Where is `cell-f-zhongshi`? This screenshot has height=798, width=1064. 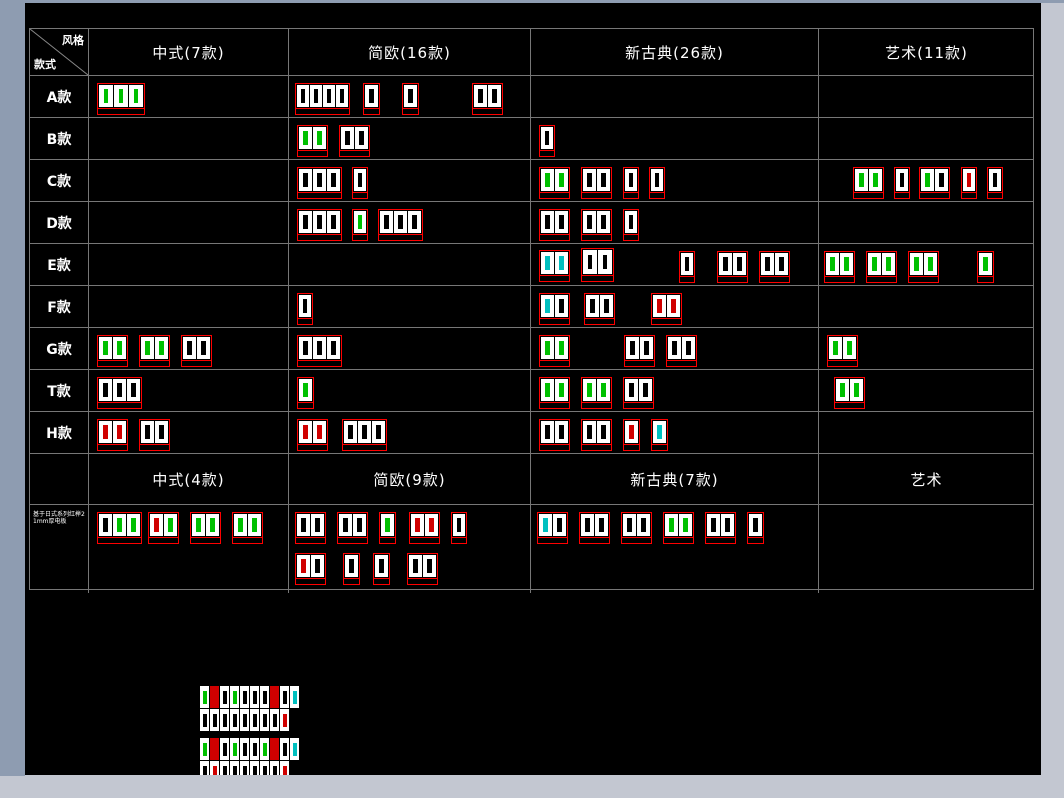
cell-f-zhongshi is located at coordinates (189, 306).